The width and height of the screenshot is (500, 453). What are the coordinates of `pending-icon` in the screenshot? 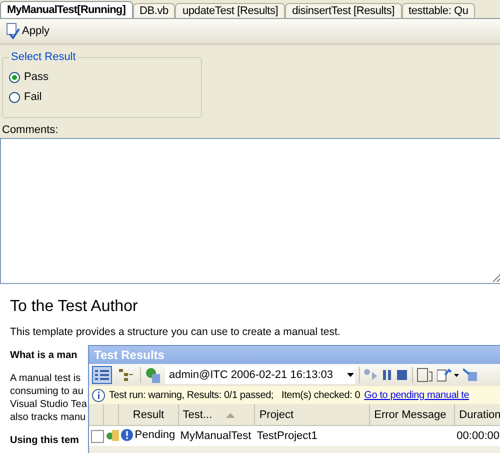 It's located at (126, 434).